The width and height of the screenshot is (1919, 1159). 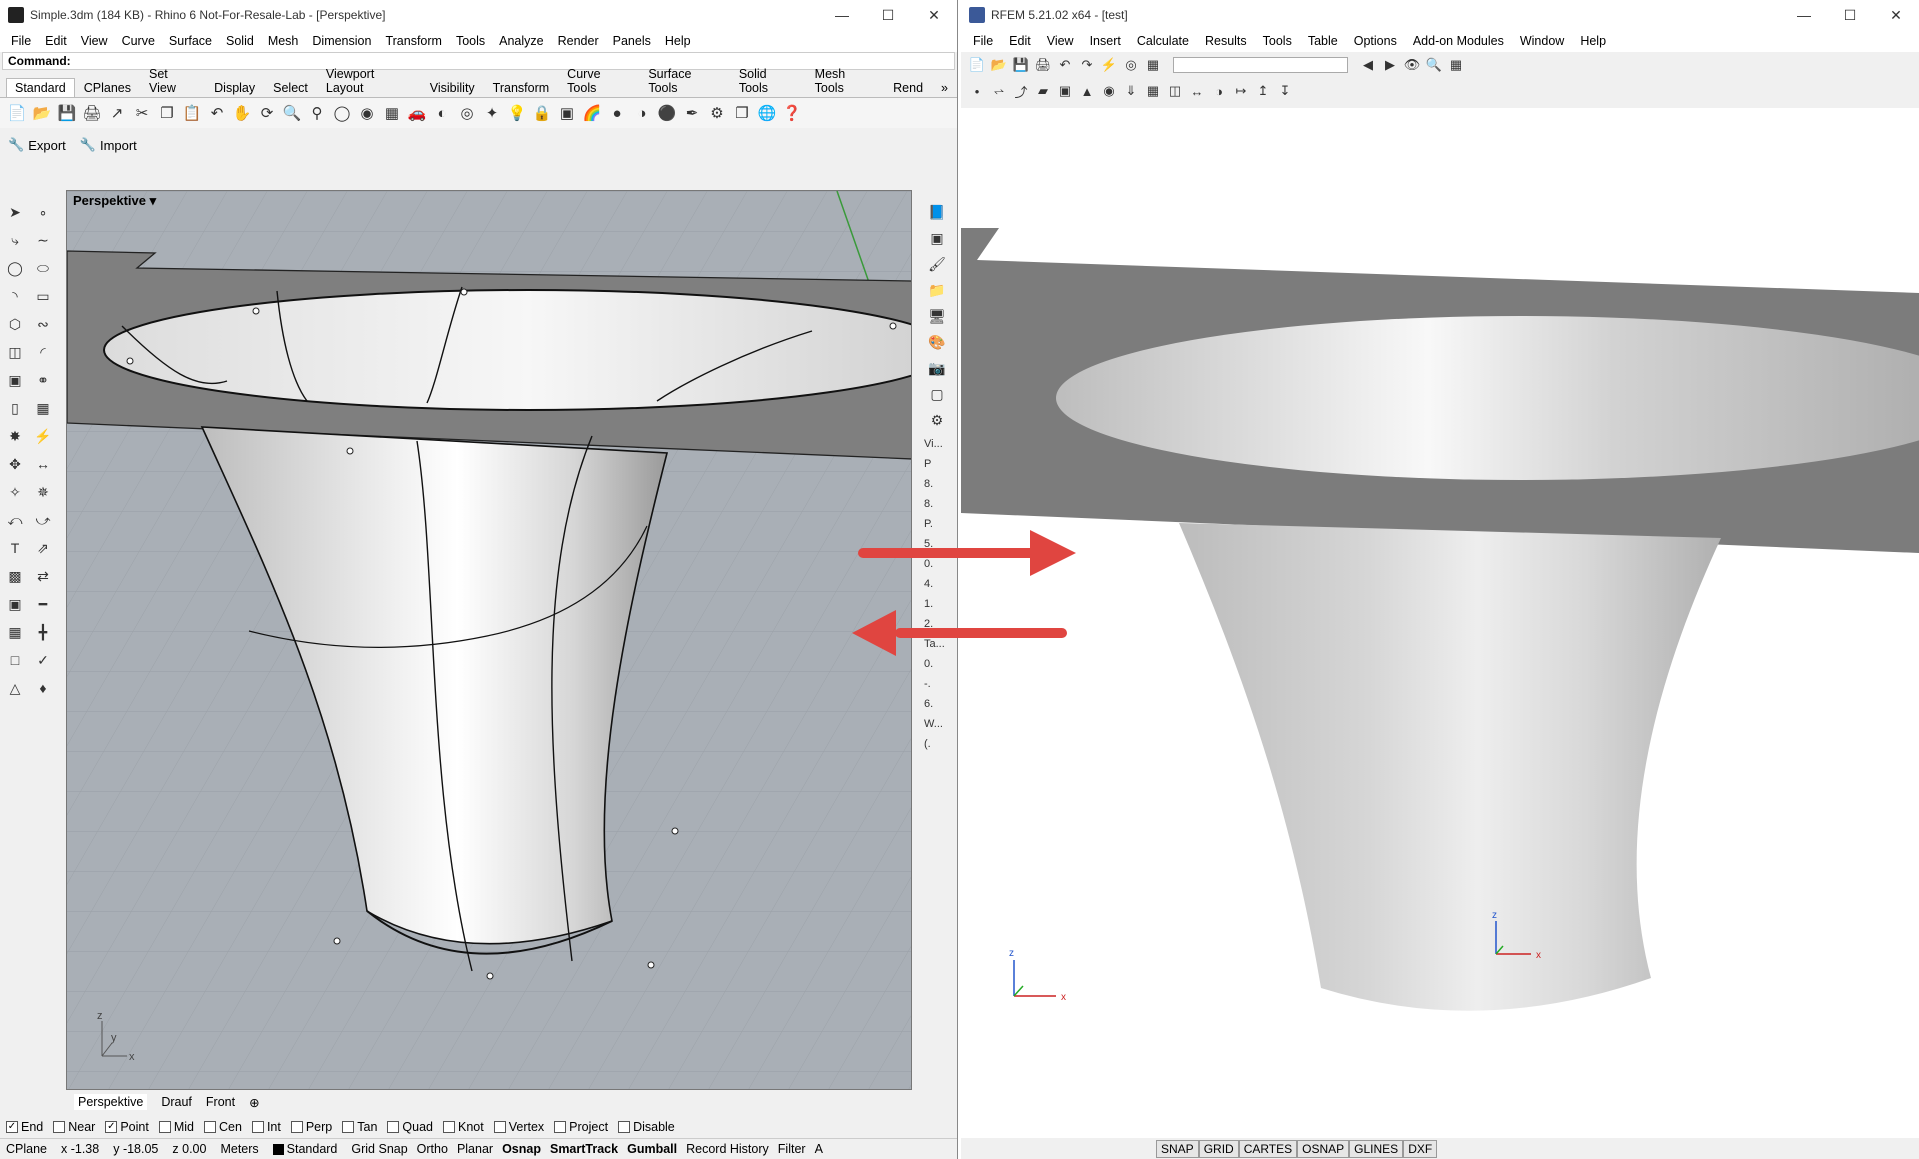 I want to click on boolean-icon: ⚭, so click(x=43, y=380).